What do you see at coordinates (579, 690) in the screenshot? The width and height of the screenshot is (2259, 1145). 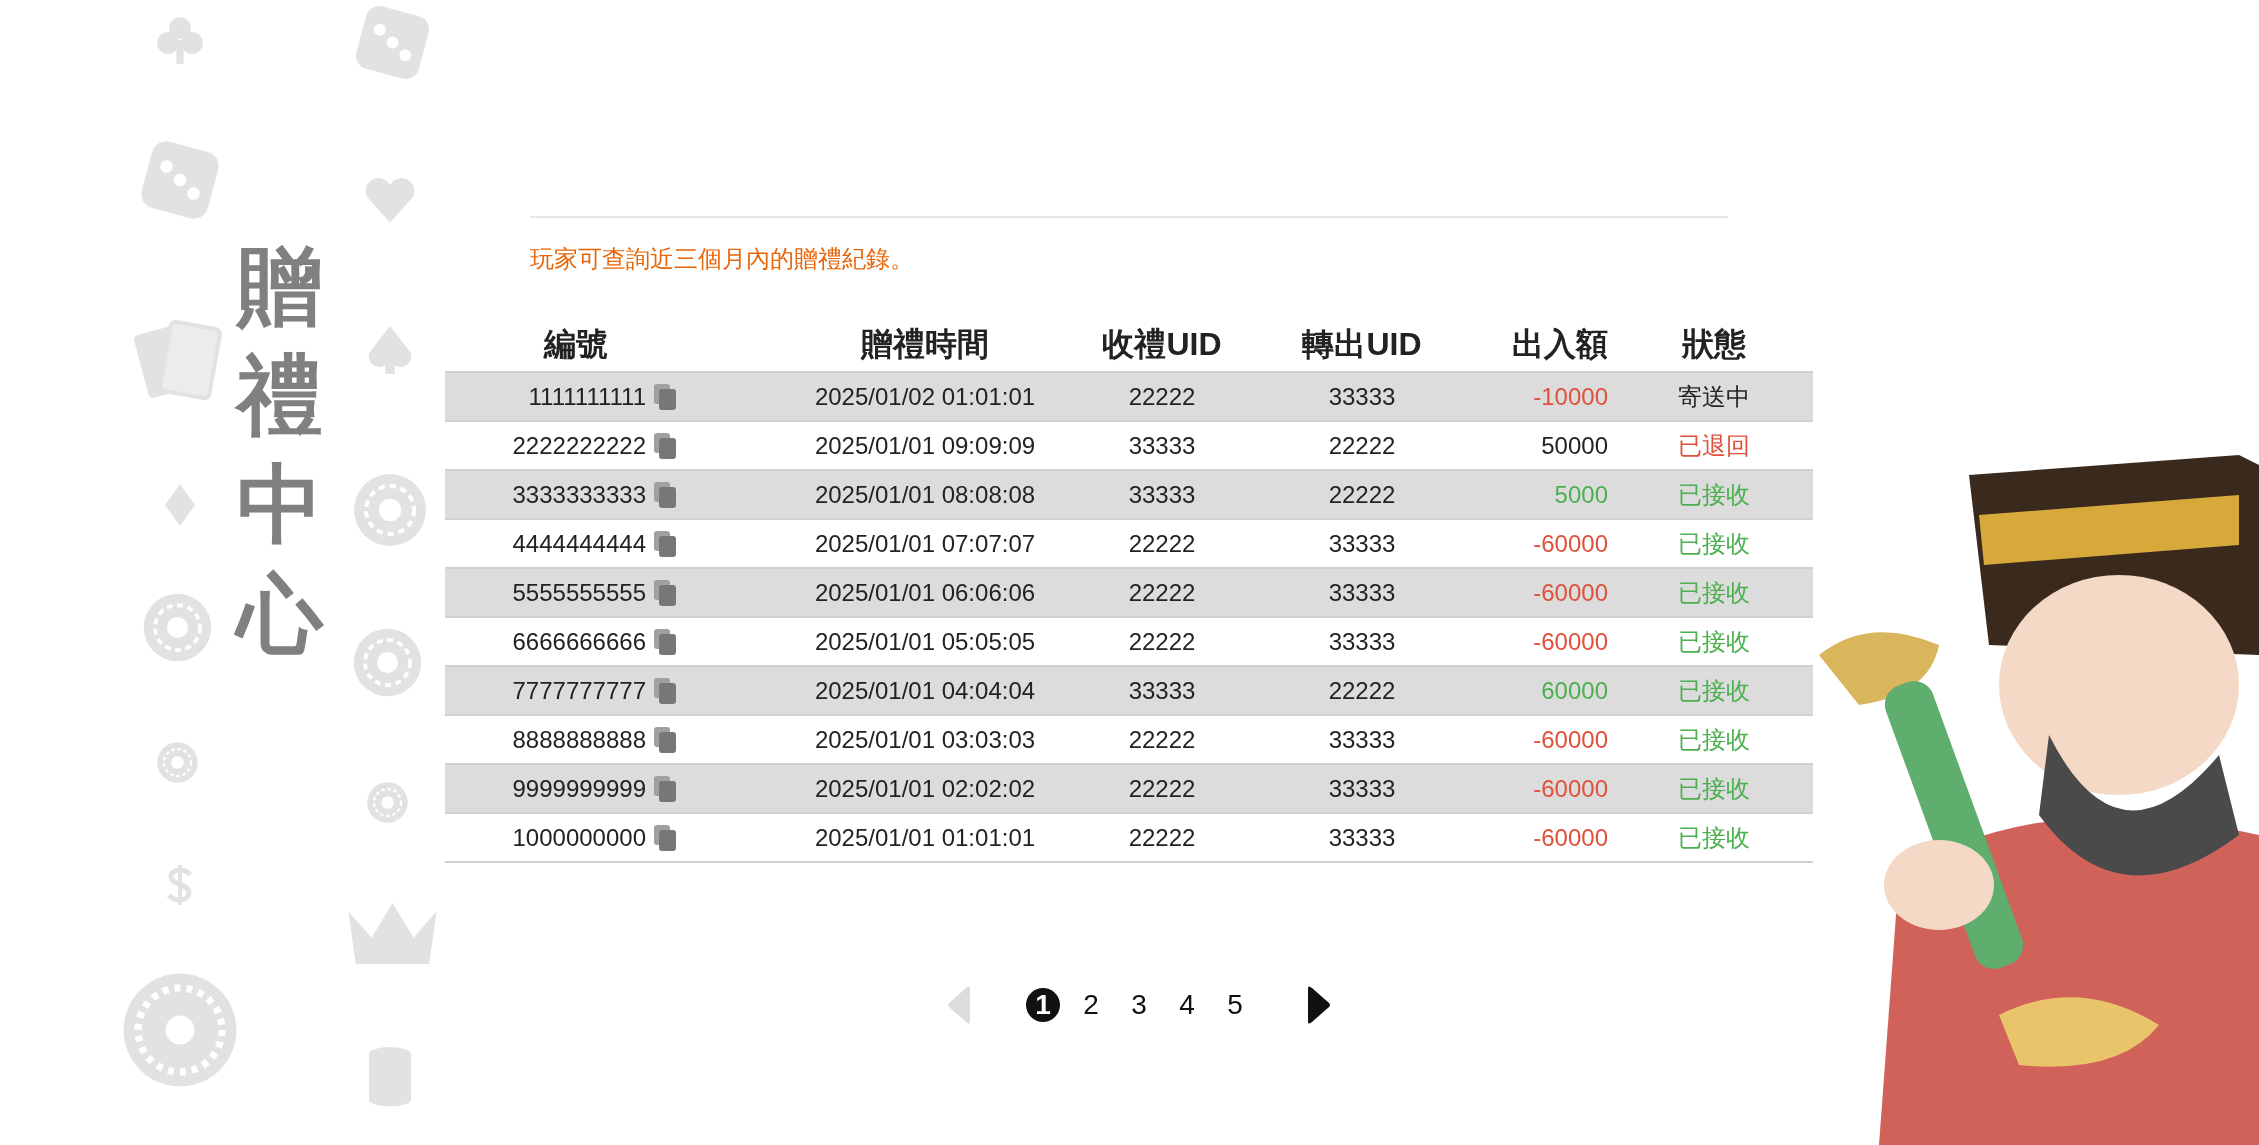 I see `table-cell-text: 7777777777` at bounding box center [579, 690].